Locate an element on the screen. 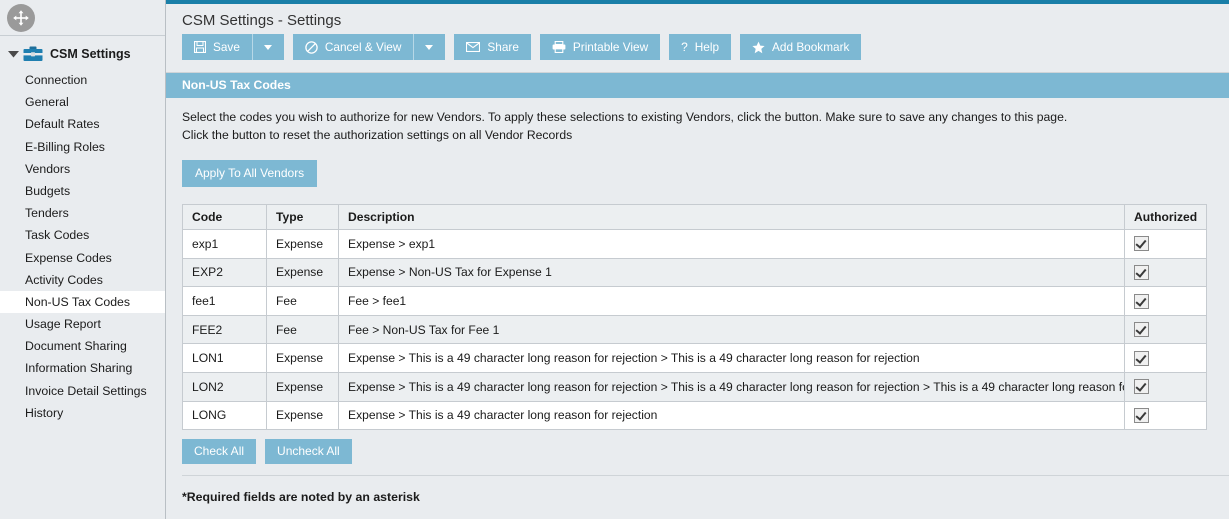 This screenshot has height=519, width=1229. save-button-label: Save is located at coordinates (226, 47).